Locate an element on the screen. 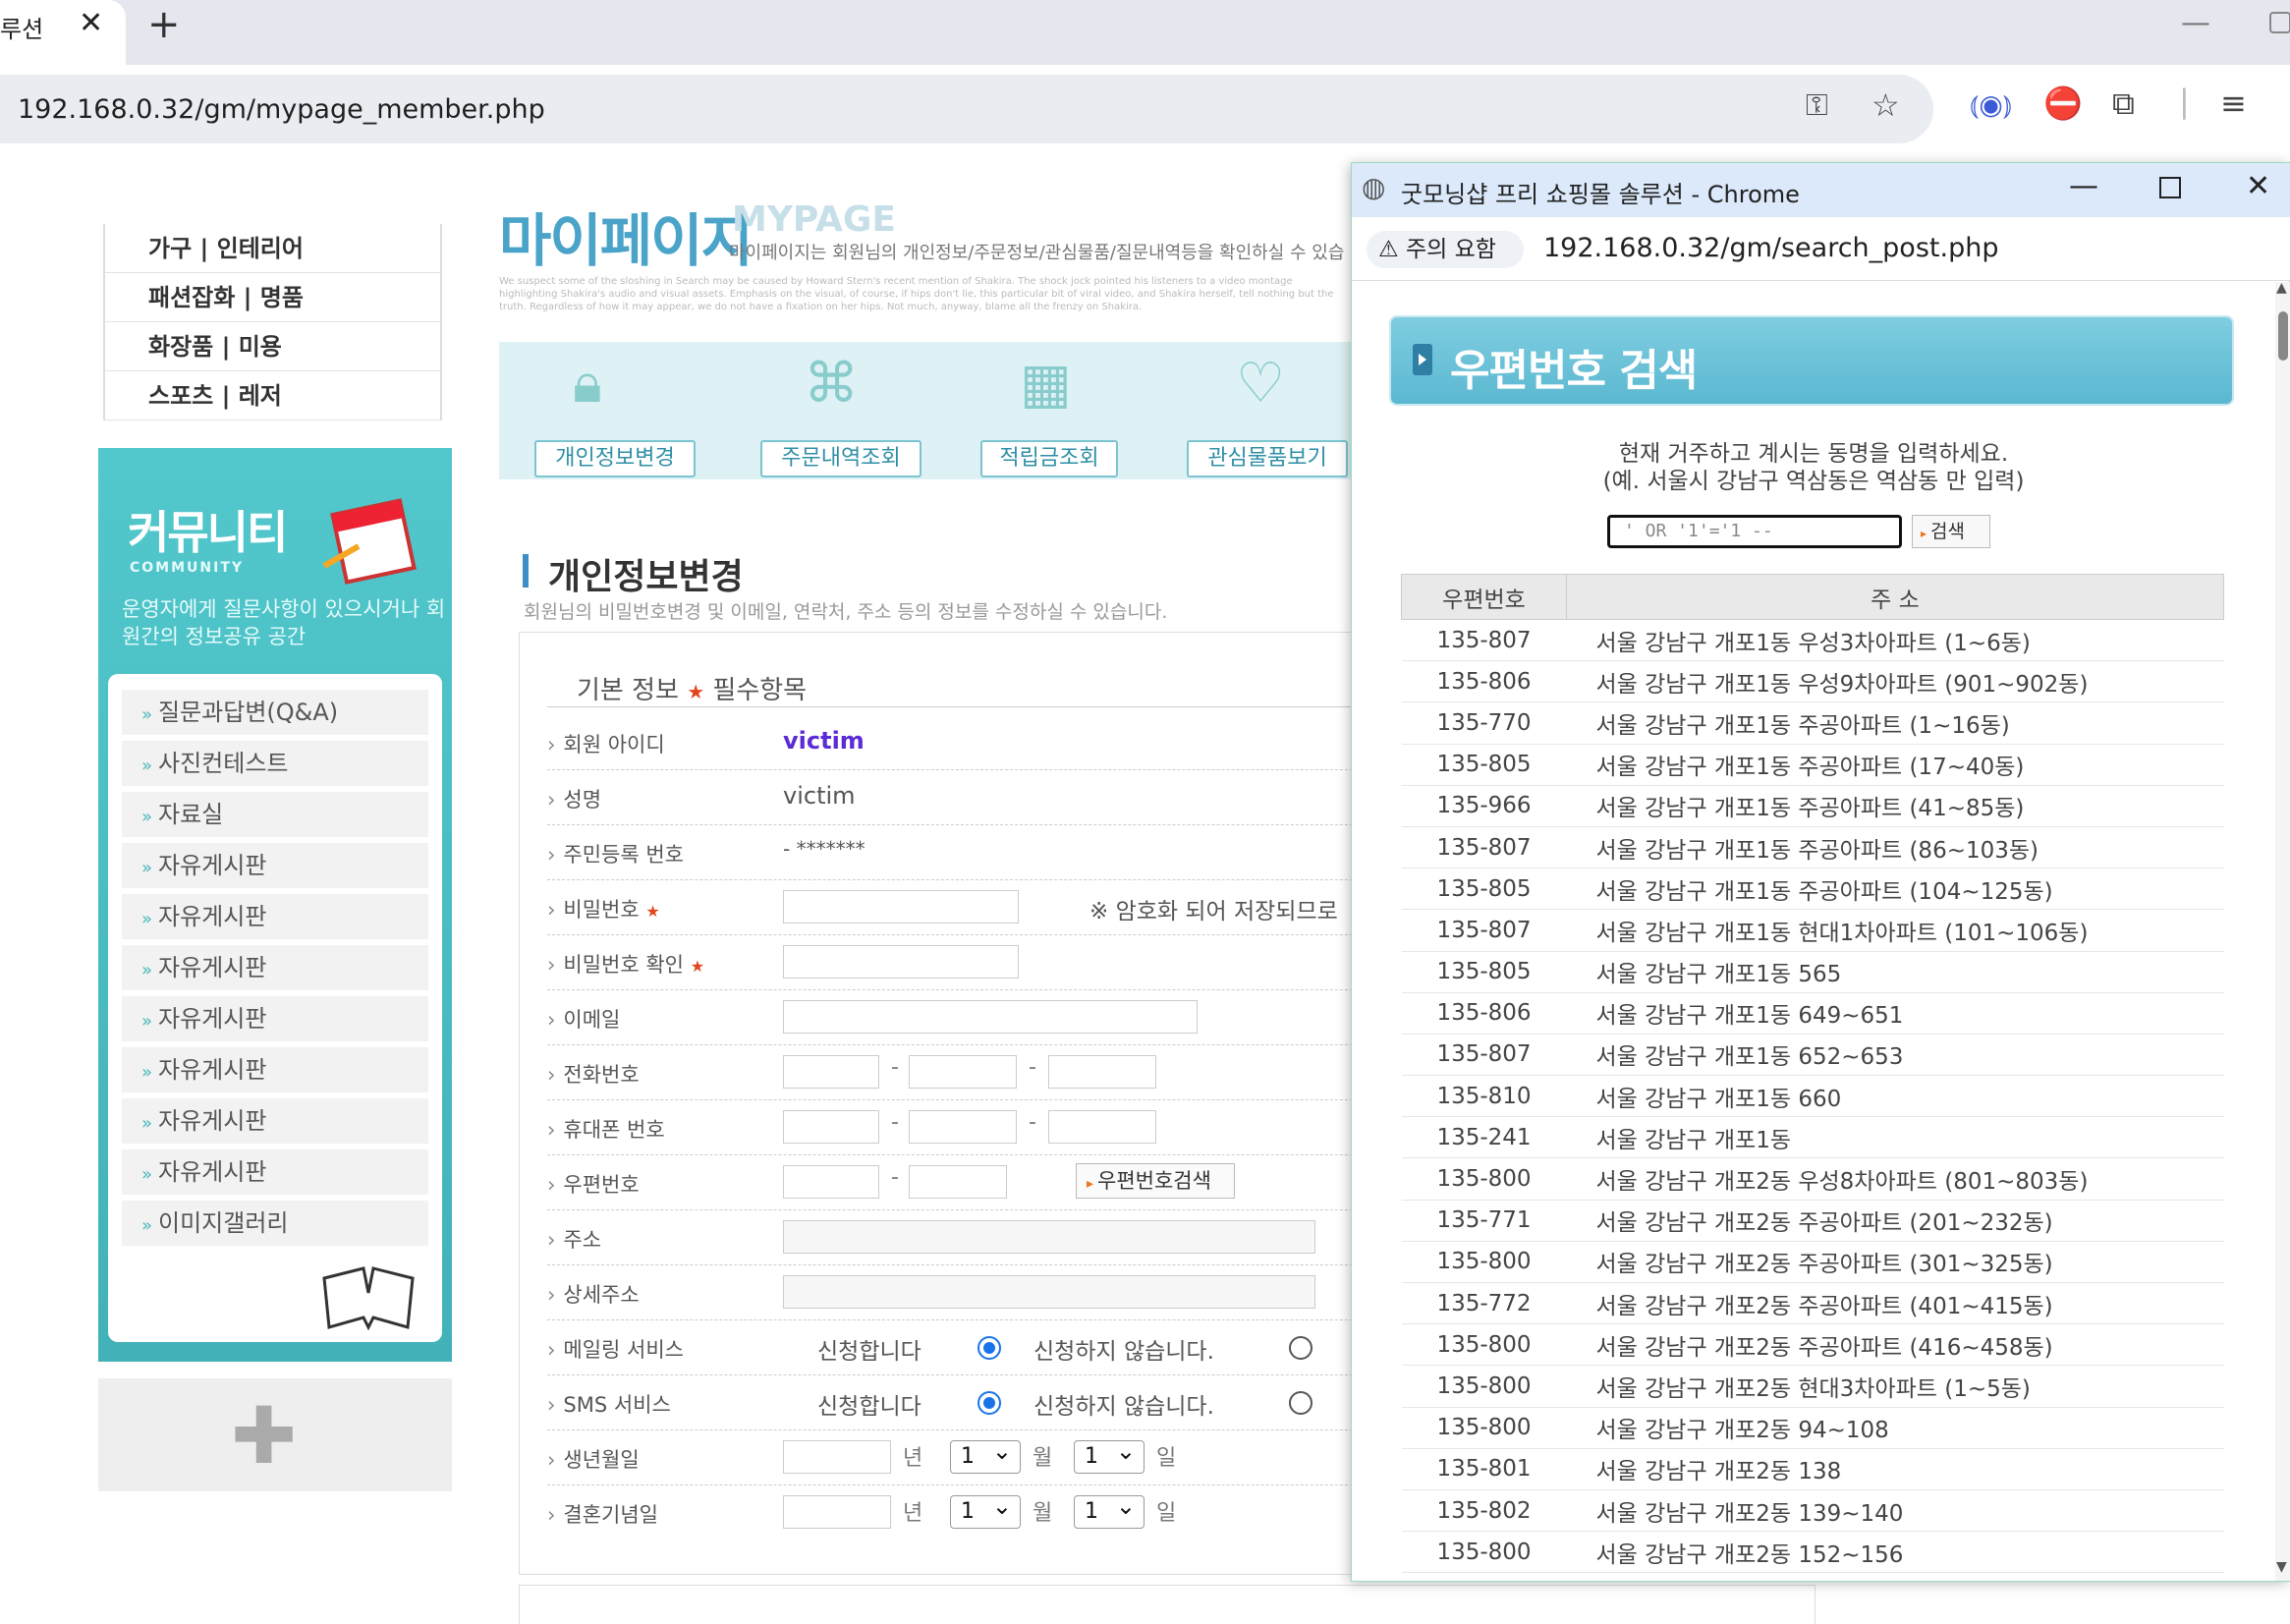 The width and height of the screenshot is (2290, 1624). tab-points: 적립금조회 is located at coordinates (1049, 458).